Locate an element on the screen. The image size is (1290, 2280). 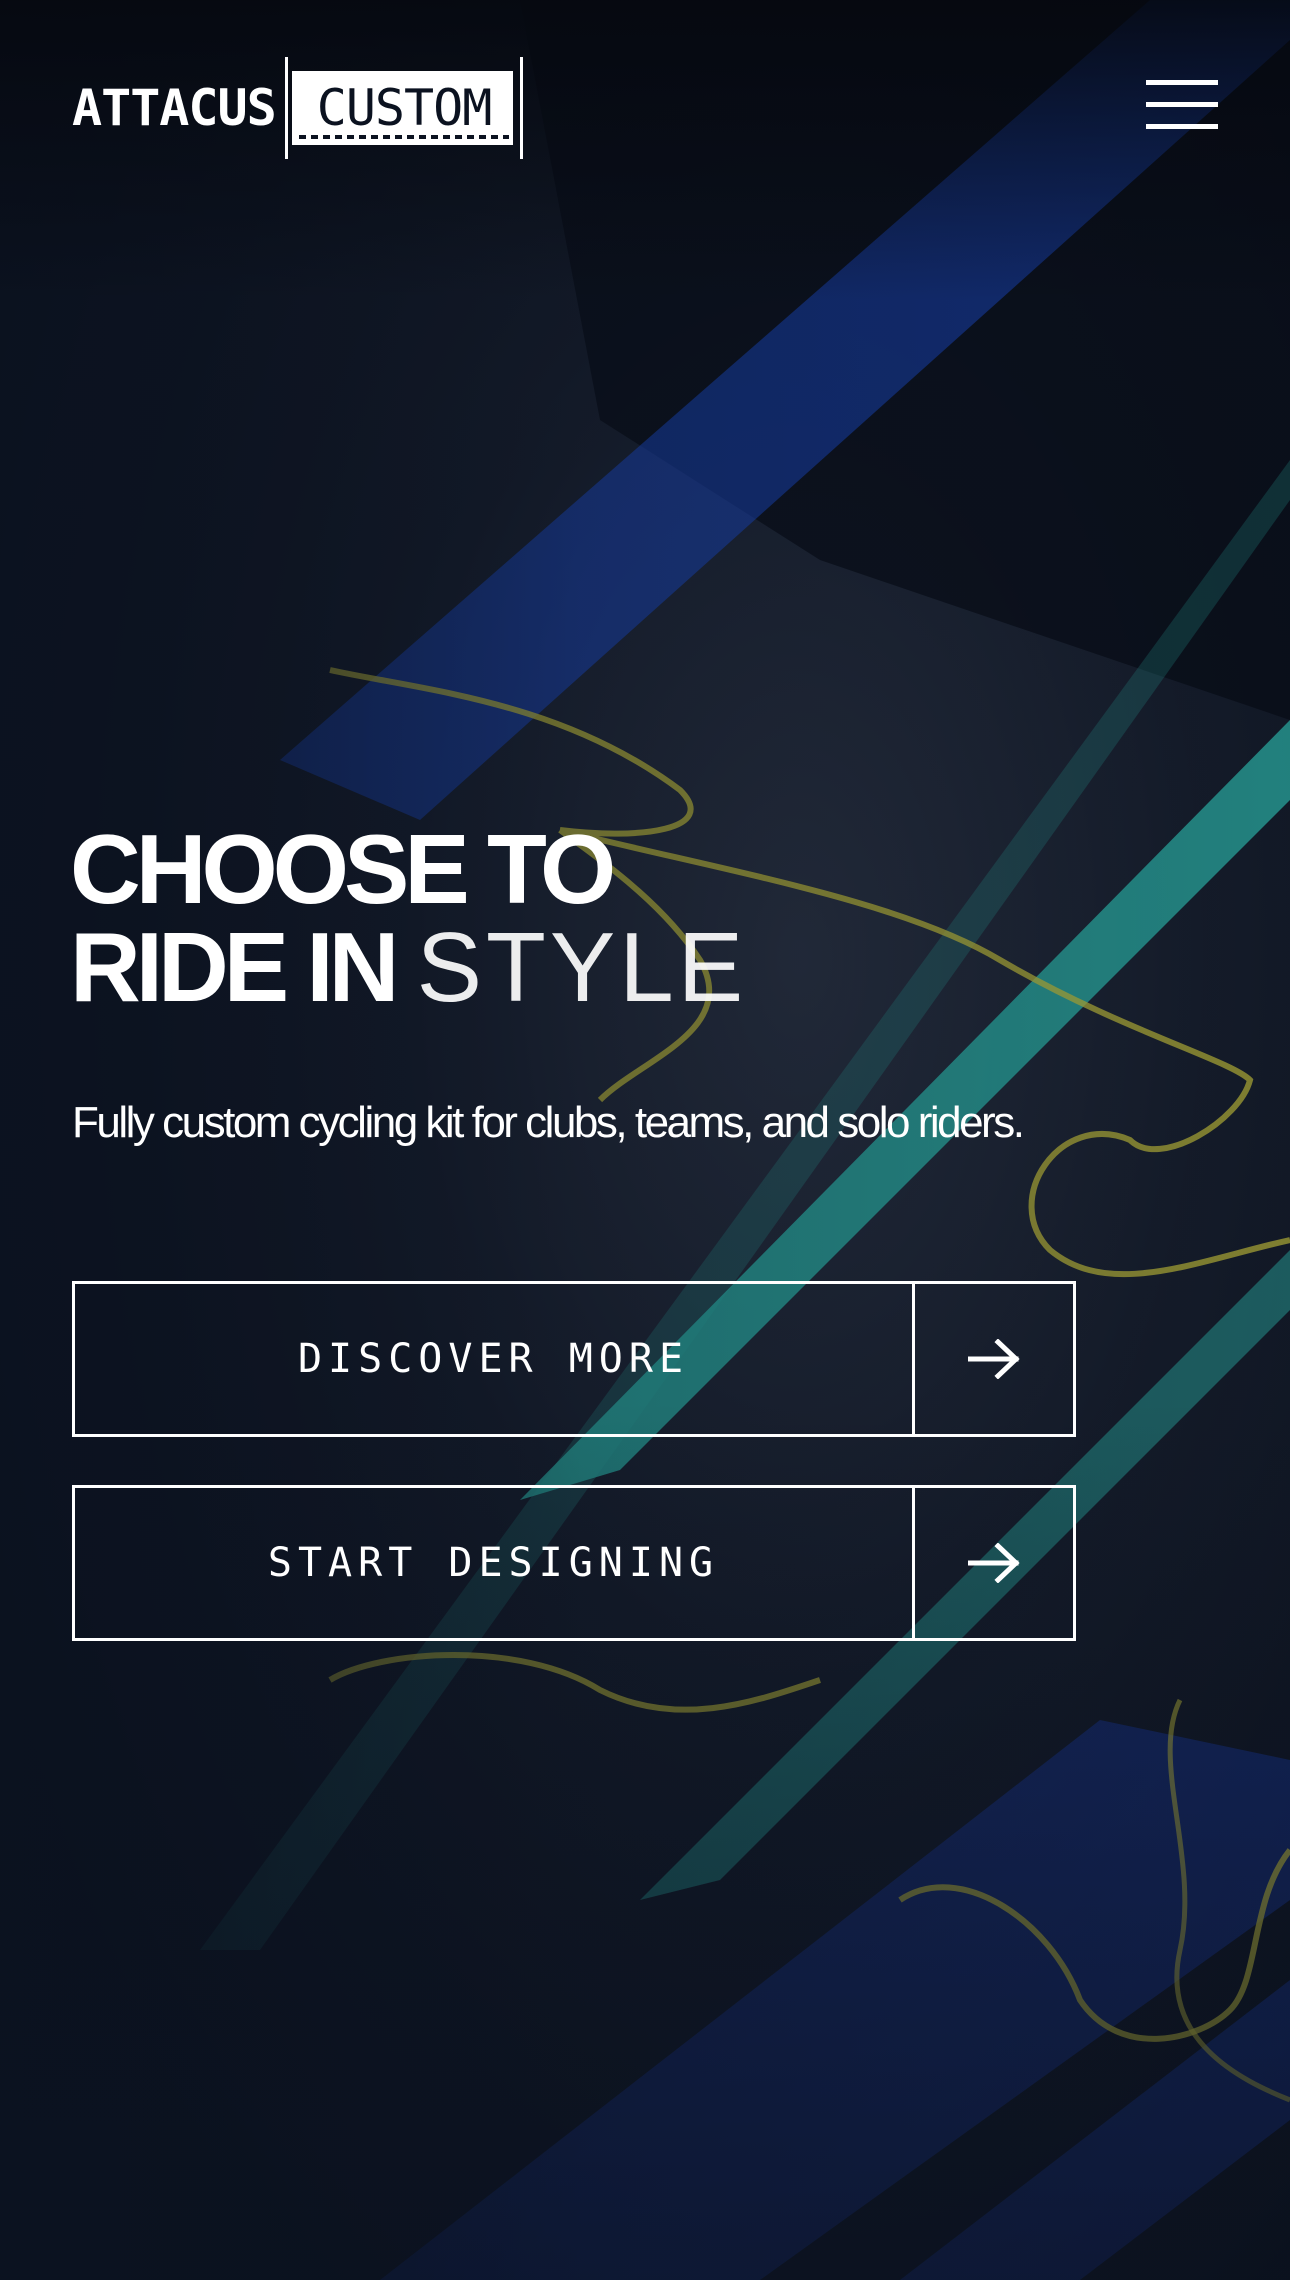
logo-custom-text: CUSTOM is located at coordinates (404, 108).